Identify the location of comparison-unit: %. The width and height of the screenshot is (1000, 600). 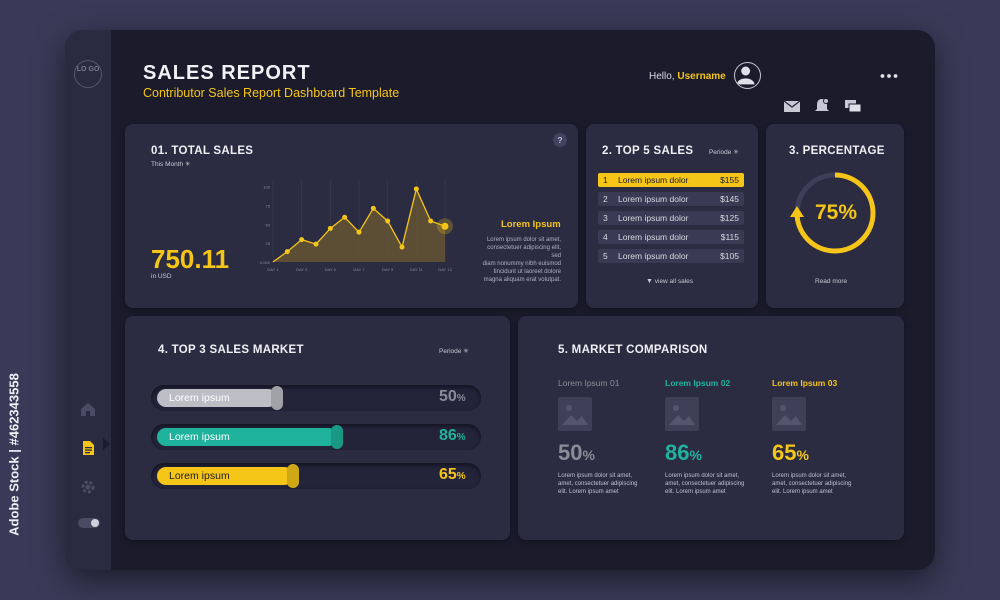
(588, 455).